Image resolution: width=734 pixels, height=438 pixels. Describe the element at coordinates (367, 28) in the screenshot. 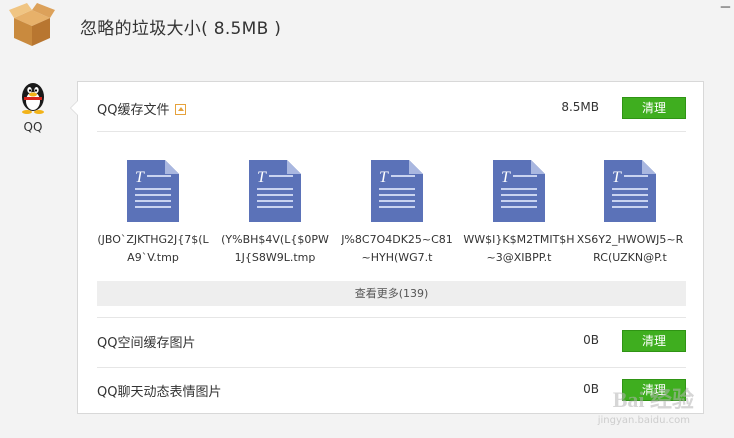

I see `header: 忽略的垃圾大小( 8.5MB ) ▁` at that location.